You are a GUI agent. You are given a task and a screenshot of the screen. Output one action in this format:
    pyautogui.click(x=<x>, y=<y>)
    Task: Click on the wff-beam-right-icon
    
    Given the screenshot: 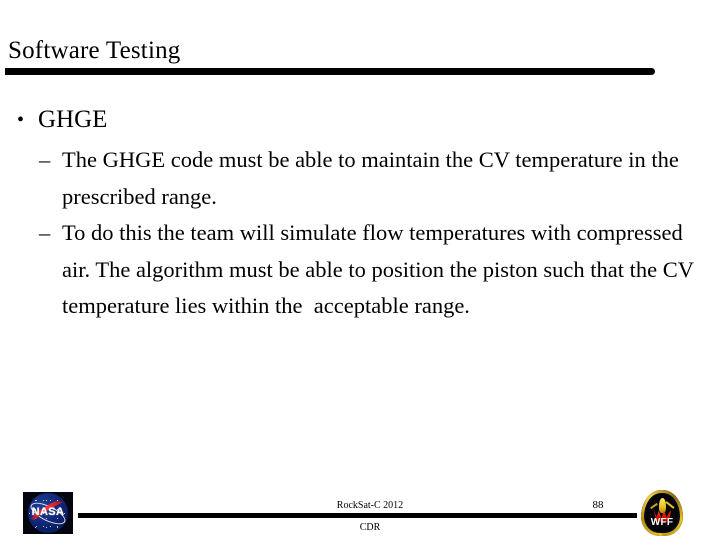 What is the action you would take?
    pyautogui.click(x=670, y=505)
    